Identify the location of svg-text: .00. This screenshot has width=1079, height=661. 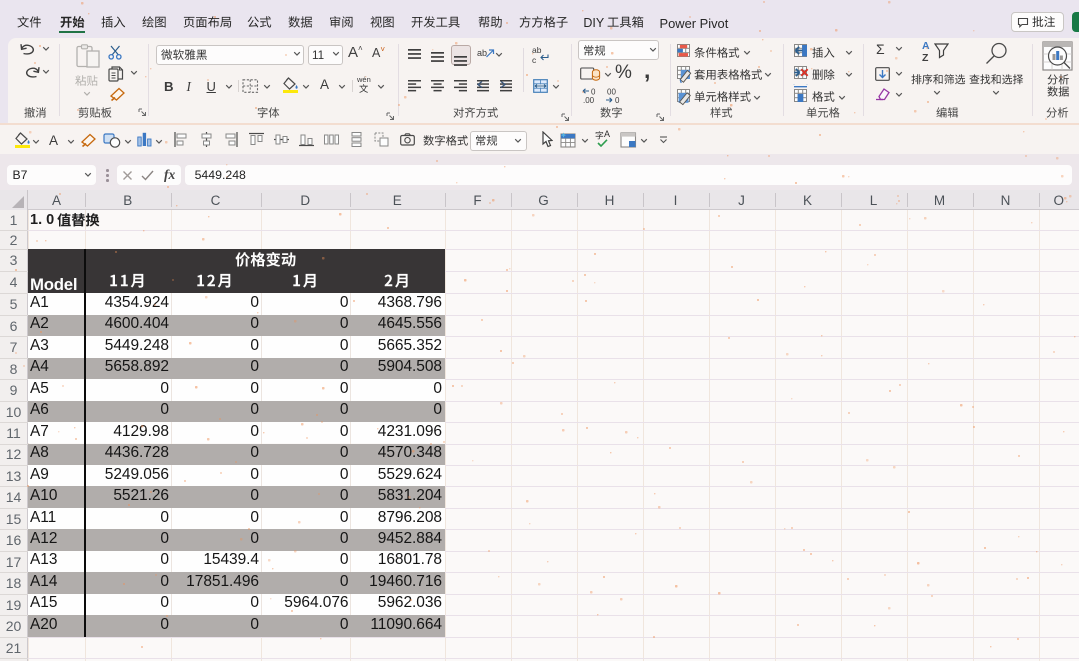
(589, 100).